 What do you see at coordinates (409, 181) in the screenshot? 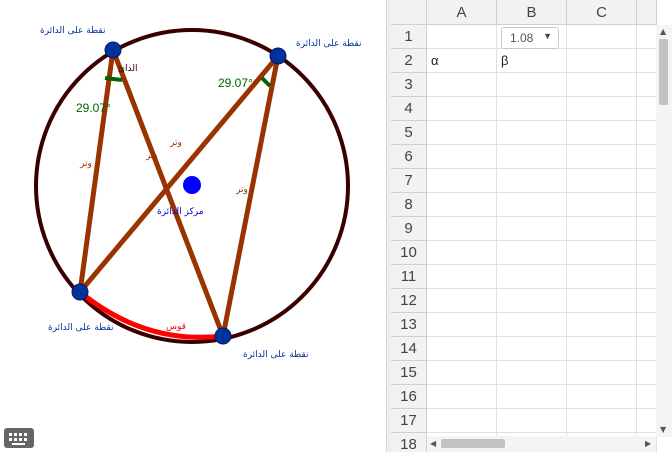
I see `row-header-7: 7` at bounding box center [409, 181].